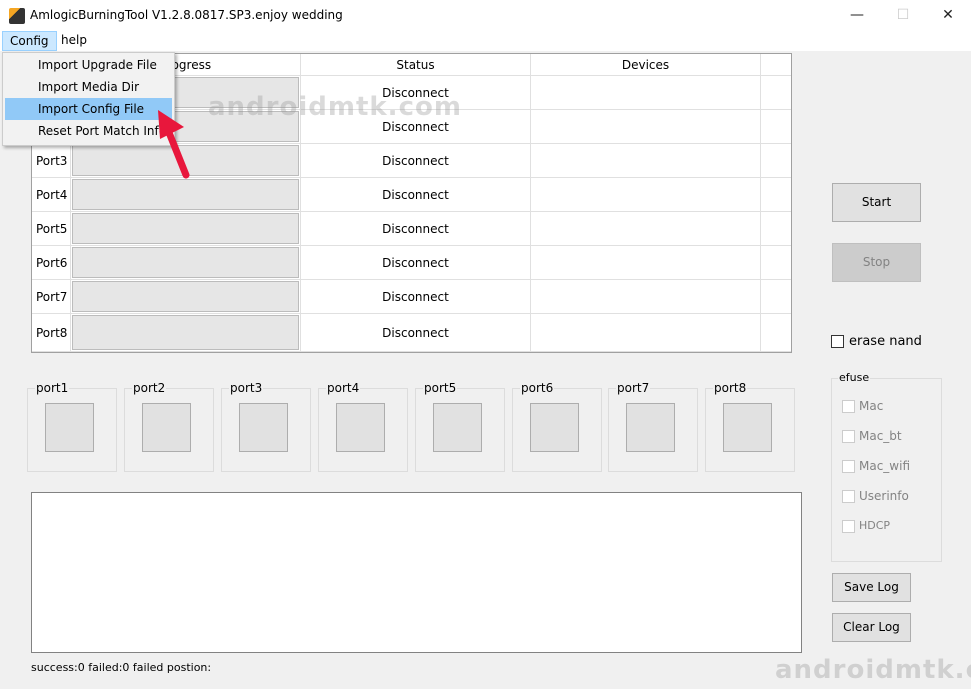 The height and width of the screenshot is (689, 971). What do you see at coordinates (884, 496) in the screenshot?
I see `efuse-label: Userinfo` at bounding box center [884, 496].